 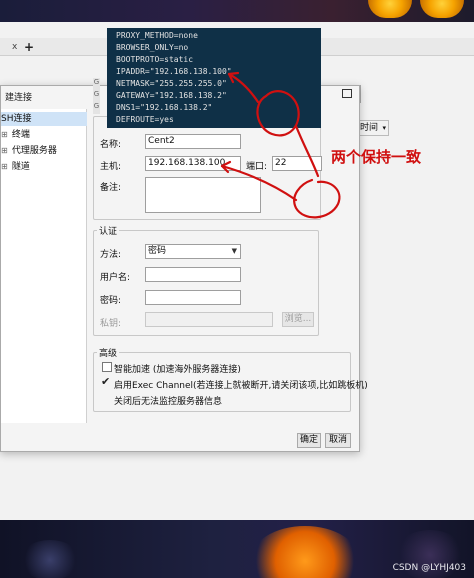 I want to click on annotation-connector, so click(x=307, y=151).